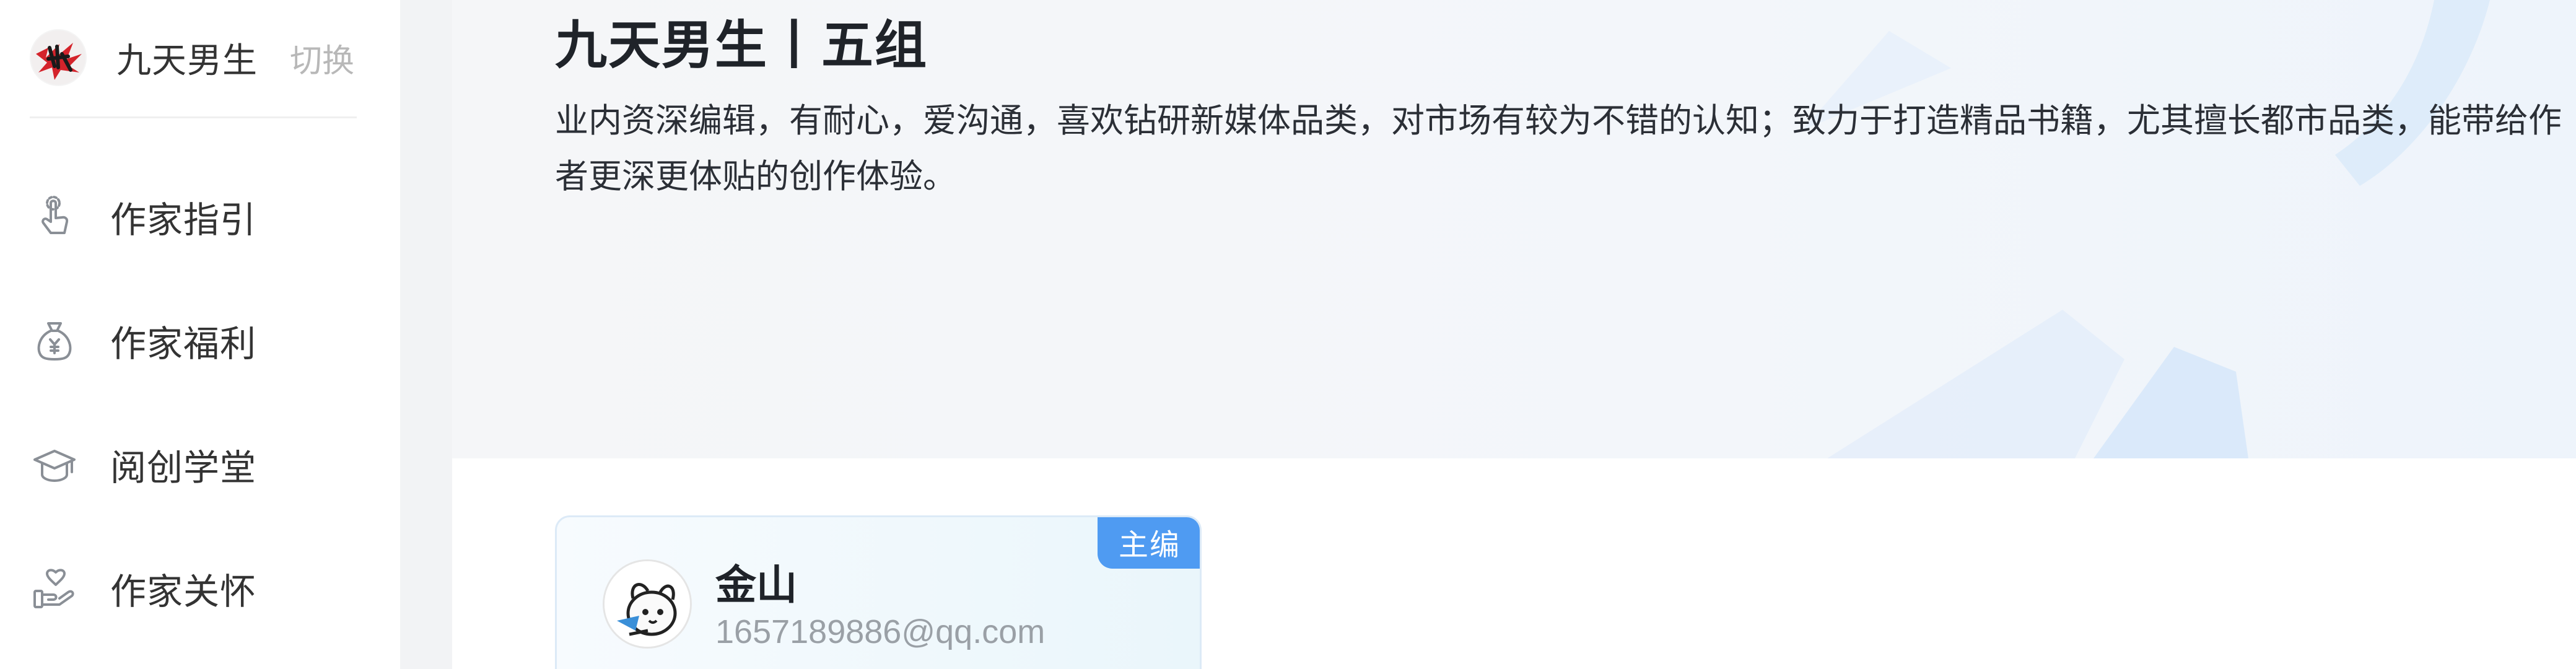 This screenshot has height=669, width=2576. I want to click on sidebar-item-writer-care: 作家关怀, so click(200, 588).